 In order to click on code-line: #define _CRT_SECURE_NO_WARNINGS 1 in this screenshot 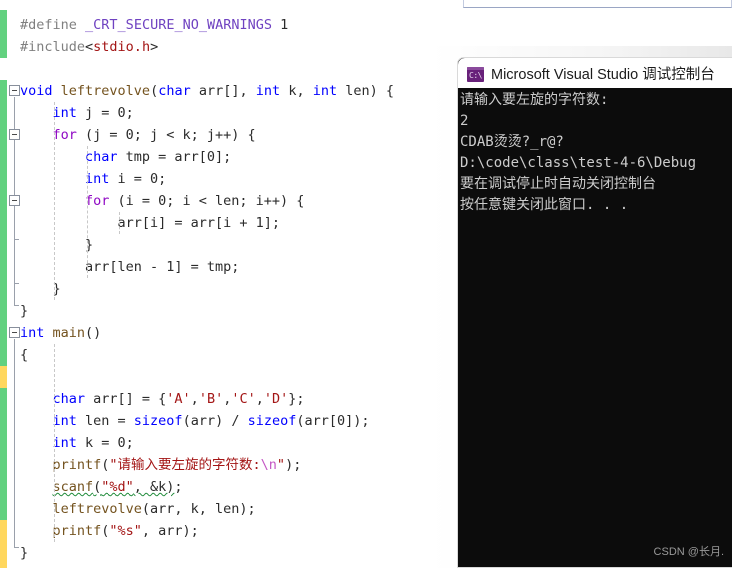, I will do `click(154, 25)`.